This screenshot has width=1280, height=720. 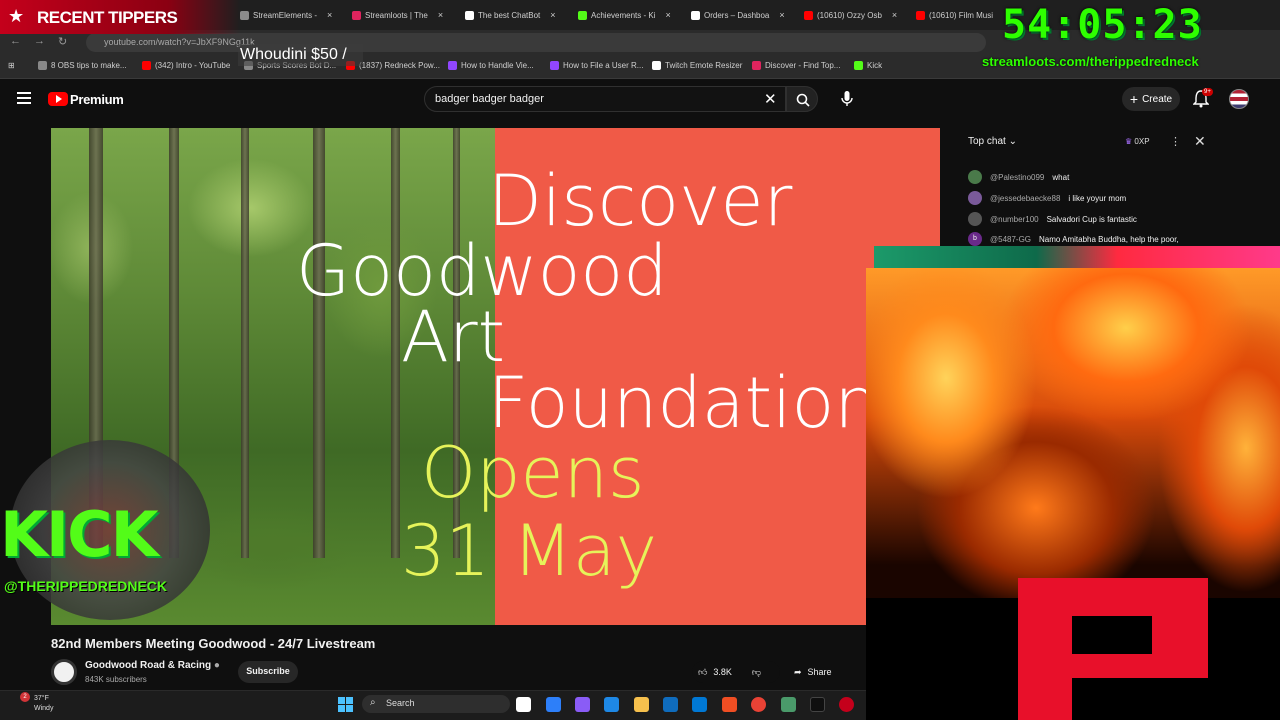 I want to click on close-chat-icon: ✕, so click(x=1200, y=141).